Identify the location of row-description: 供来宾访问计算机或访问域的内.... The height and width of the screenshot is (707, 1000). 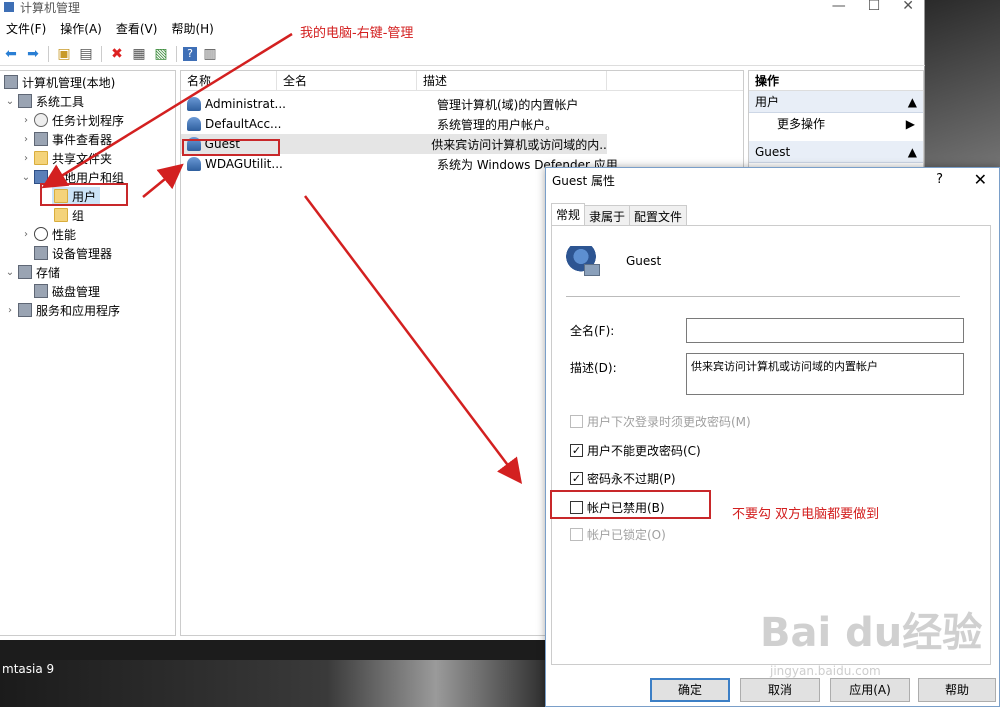
(519, 144).